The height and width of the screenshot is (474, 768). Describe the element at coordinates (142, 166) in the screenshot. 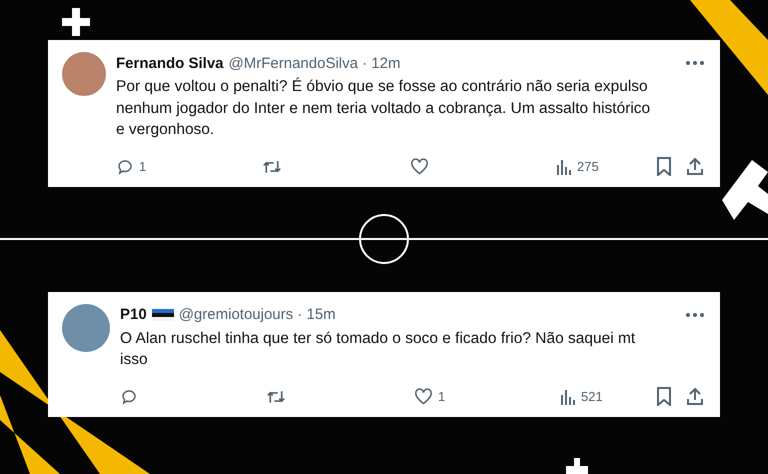

I see `reply-count: 1` at that location.